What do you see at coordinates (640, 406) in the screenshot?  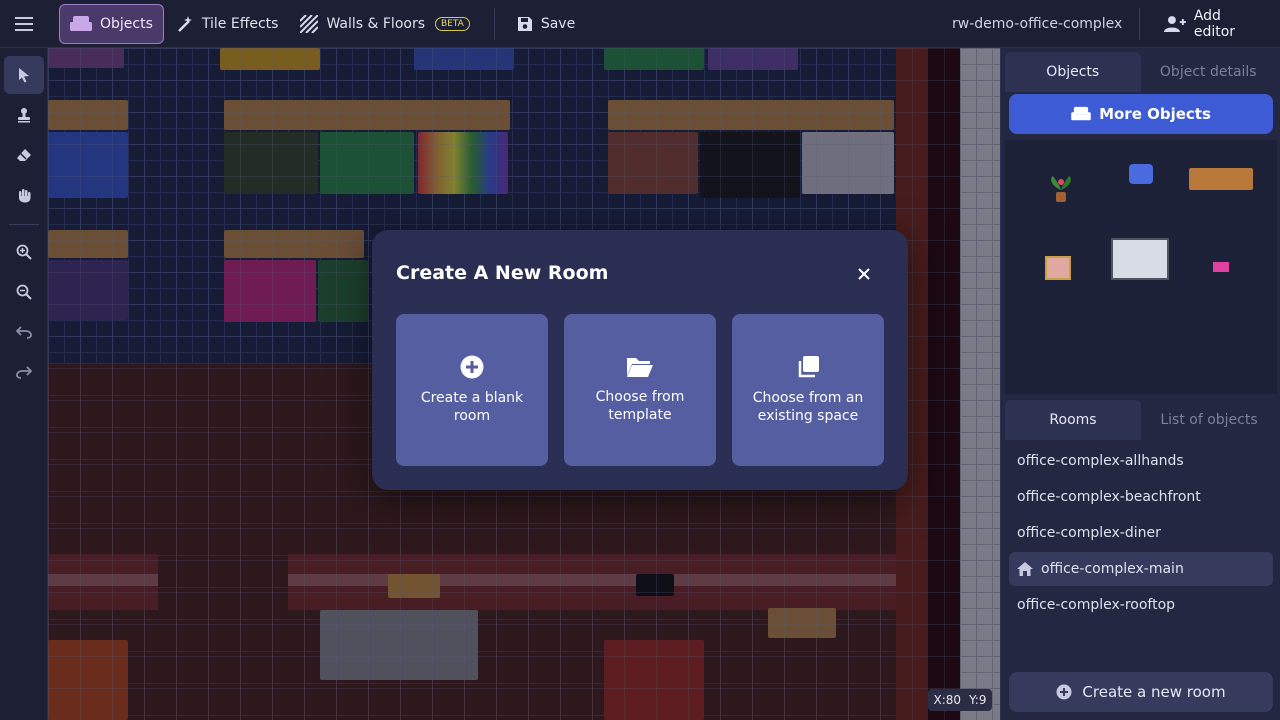 I see `option-label: Choose from template` at bounding box center [640, 406].